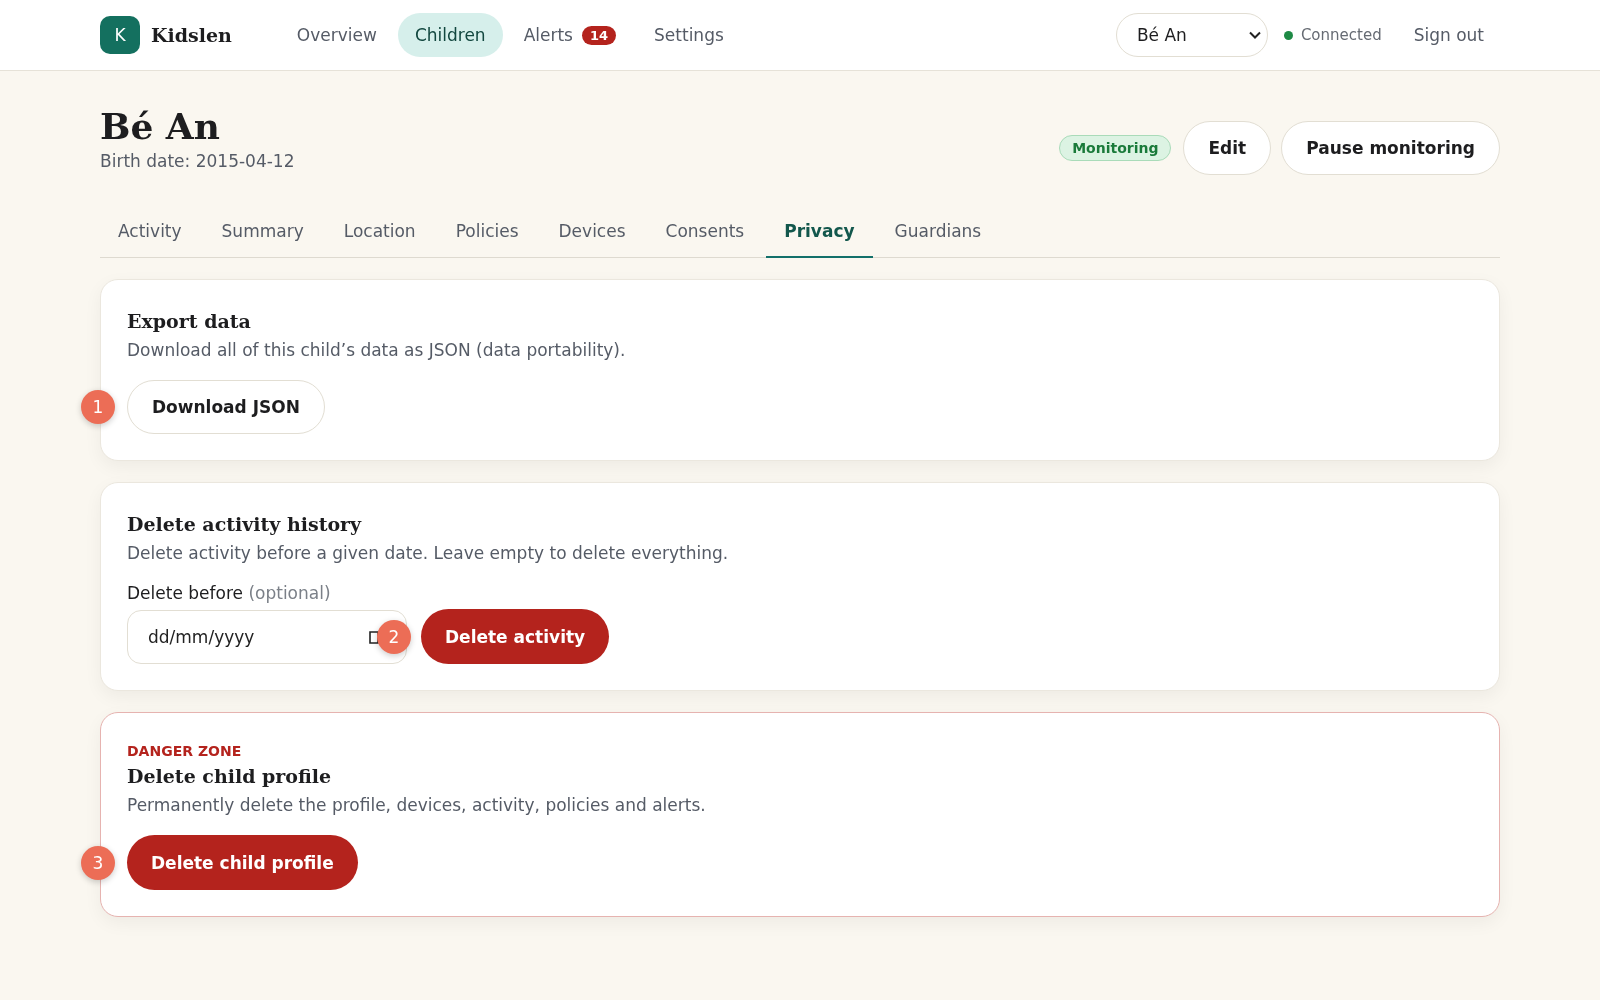 The height and width of the screenshot is (1000, 1600). I want to click on section-title: Delete child profile, so click(230, 776).